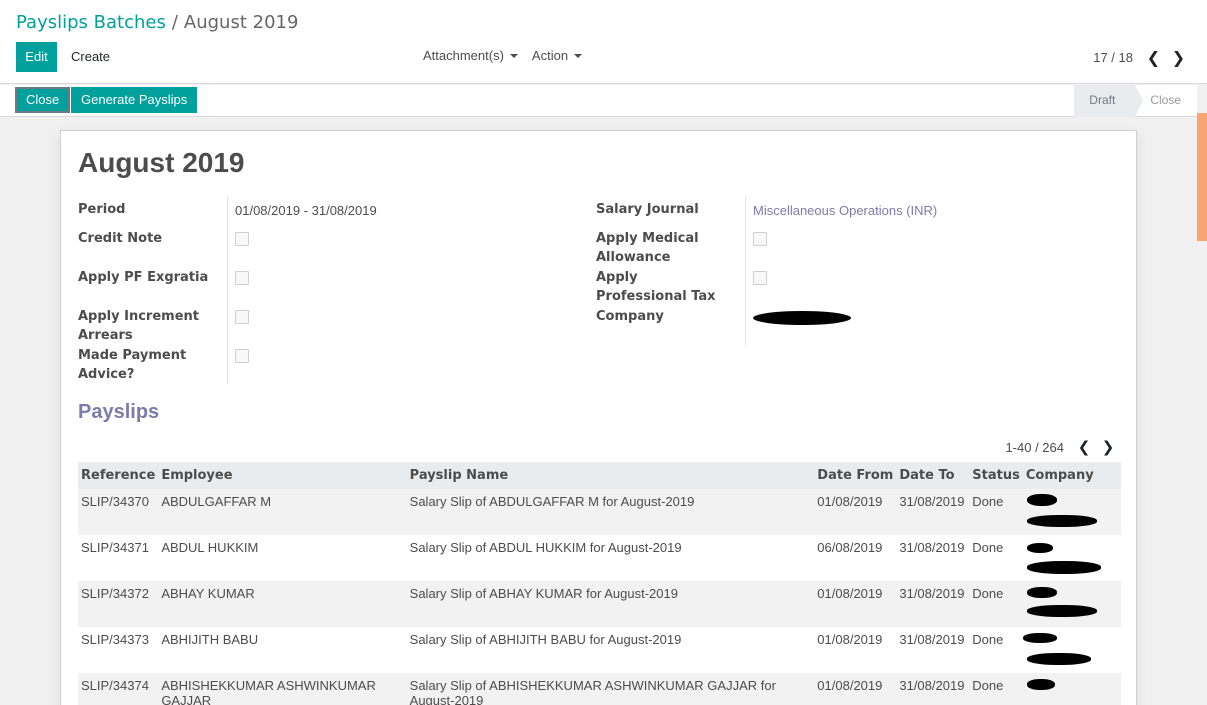  What do you see at coordinates (996, 475) in the screenshot?
I see `column-header-status: Status` at bounding box center [996, 475].